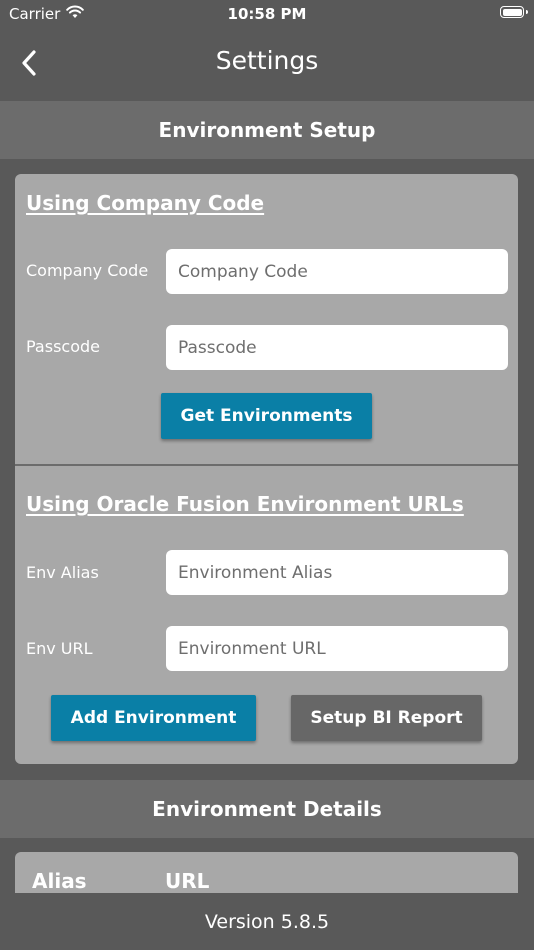 The height and width of the screenshot is (950, 534). Describe the element at coordinates (266, 465) in the screenshot. I see `section-divider` at that location.